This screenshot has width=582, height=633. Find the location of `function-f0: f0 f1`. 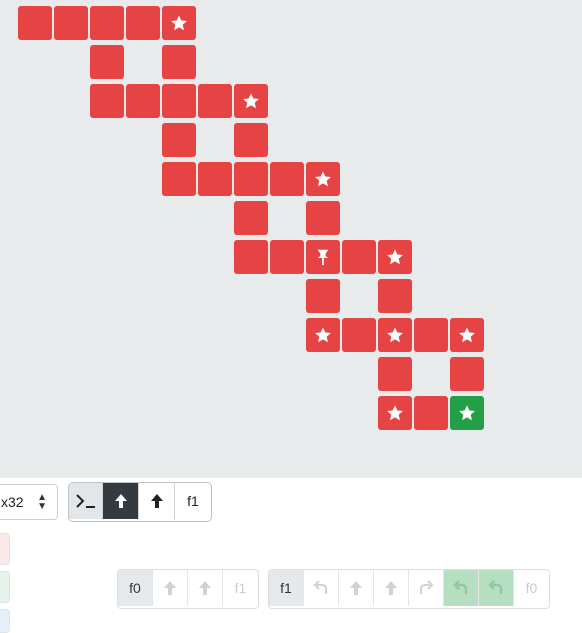

function-f0: f0 f1 is located at coordinates (188, 589).